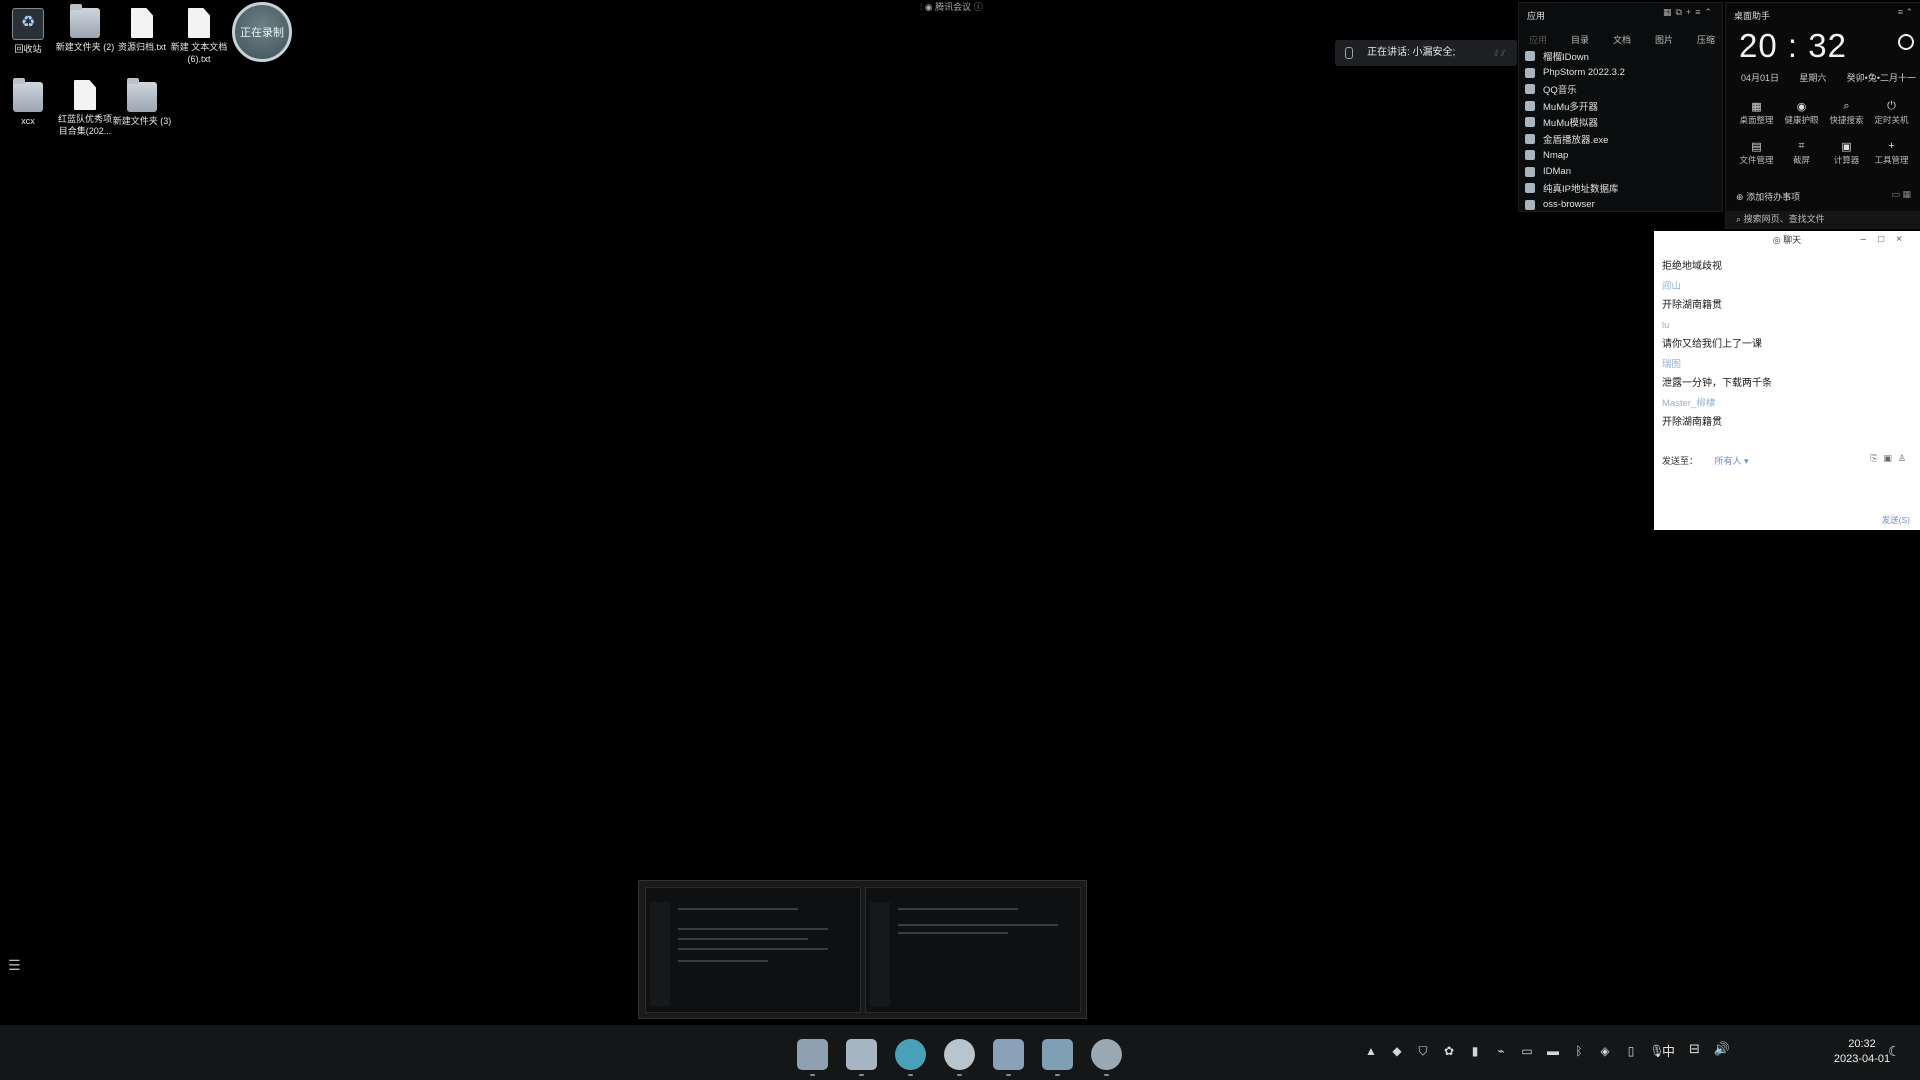 The height and width of the screenshot is (1080, 1920). Describe the element at coordinates (1694, 1050) in the screenshot. I see `network-icon: ⊟` at that location.